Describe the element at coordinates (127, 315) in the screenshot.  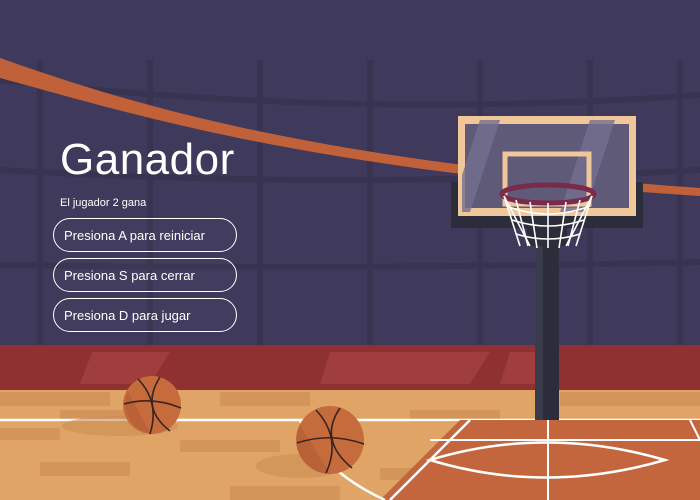
I see `play-button-label: Presiona D para jugar` at that location.